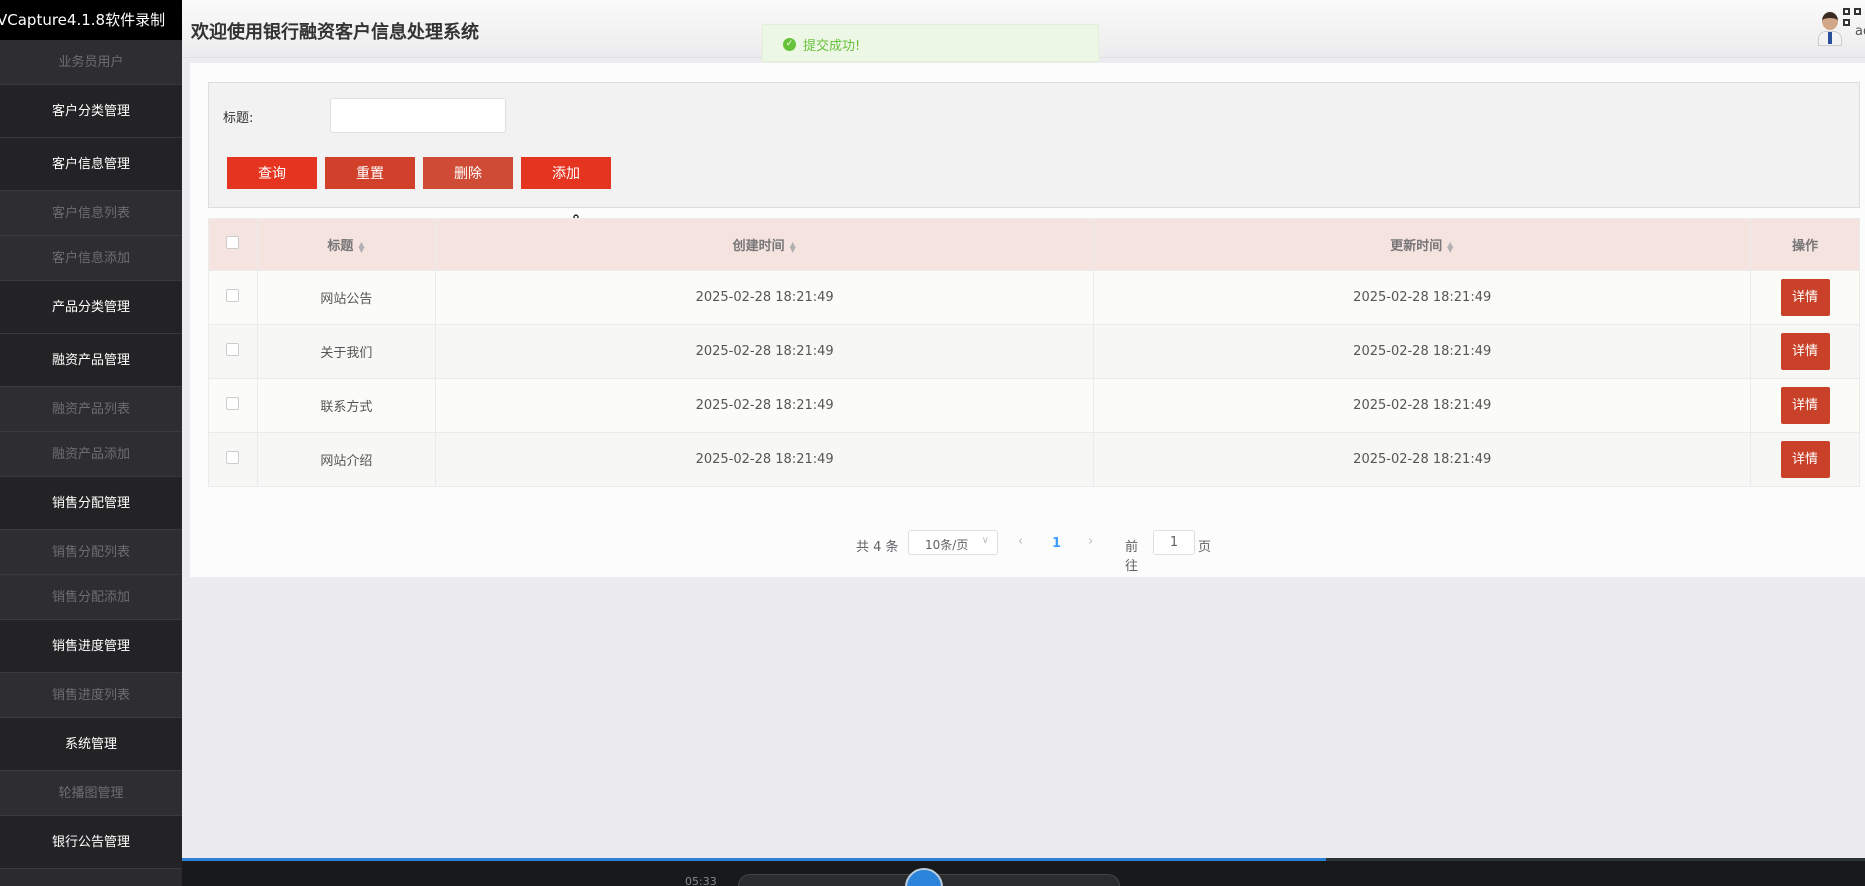 This screenshot has width=1865, height=886. Describe the element at coordinates (1422, 244) in the screenshot. I see `column-updated: 更新时间 ▲ ▼` at that location.